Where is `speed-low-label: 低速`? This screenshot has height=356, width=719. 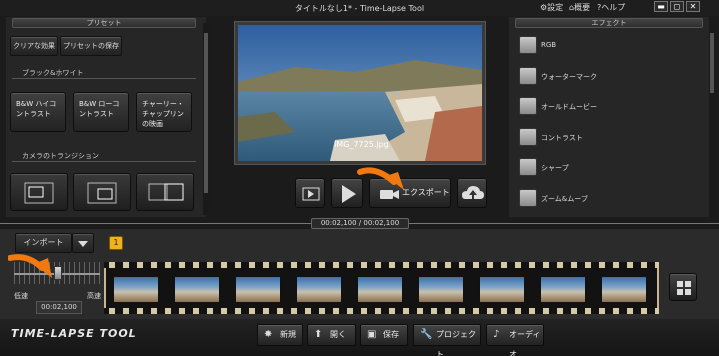 speed-low-label: 低速 is located at coordinates (21, 296).